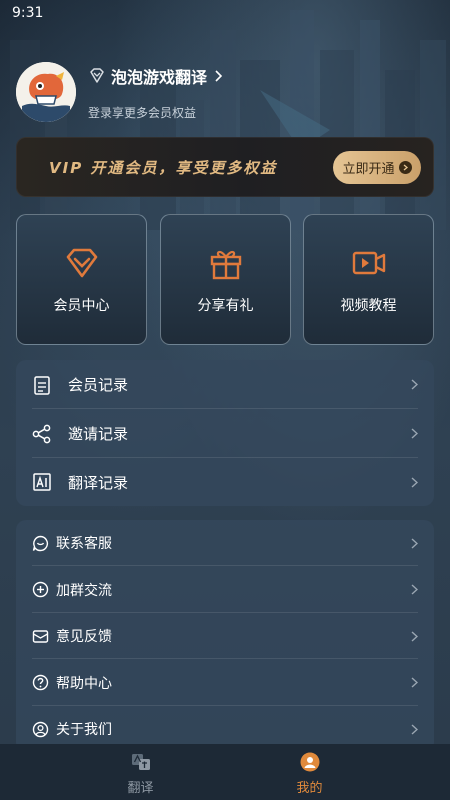  Describe the element at coordinates (309, 762) in the screenshot. I see `profile-icon` at that location.